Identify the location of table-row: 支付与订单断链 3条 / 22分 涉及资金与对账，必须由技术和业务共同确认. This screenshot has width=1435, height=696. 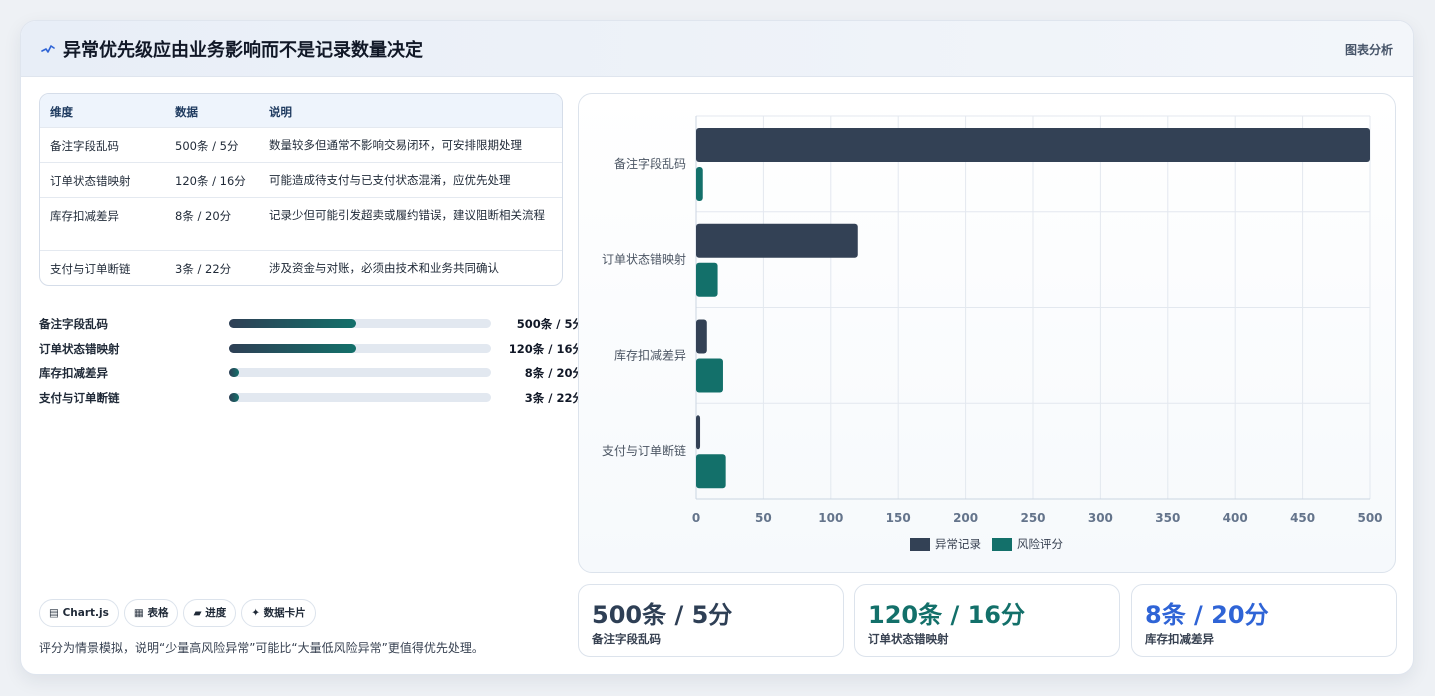
(301, 267).